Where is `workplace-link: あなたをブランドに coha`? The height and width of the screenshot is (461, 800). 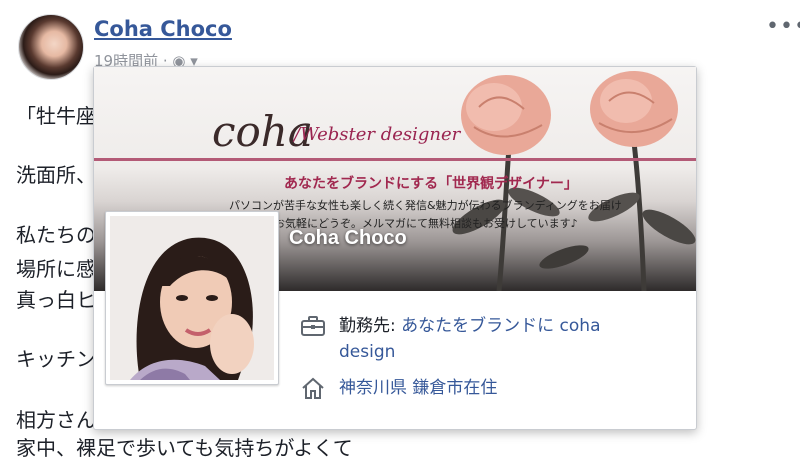 workplace-link: あなたをブランドに coha is located at coordinates (500, 326).